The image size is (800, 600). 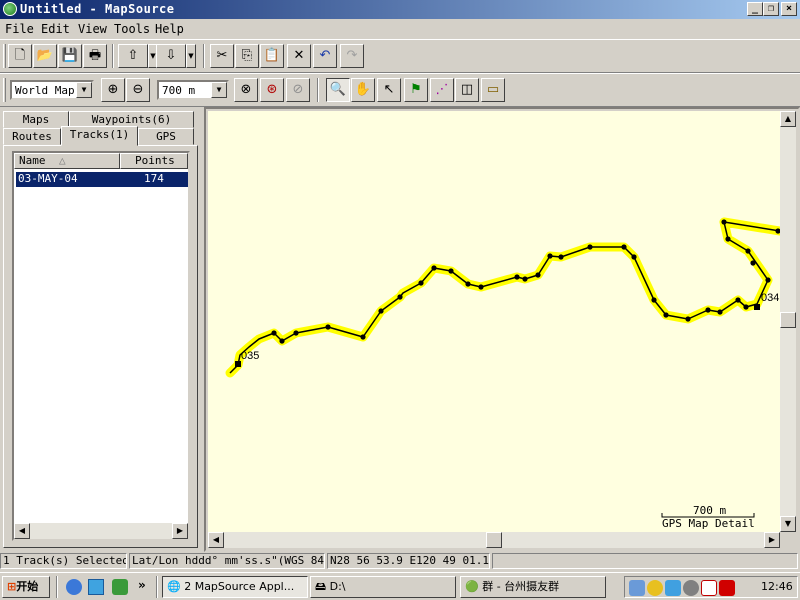 What do you see at coordinates (138, 90) in the screenshot?
I see `zoom-out-icon: ⊖` at bounding box center [138, 90].